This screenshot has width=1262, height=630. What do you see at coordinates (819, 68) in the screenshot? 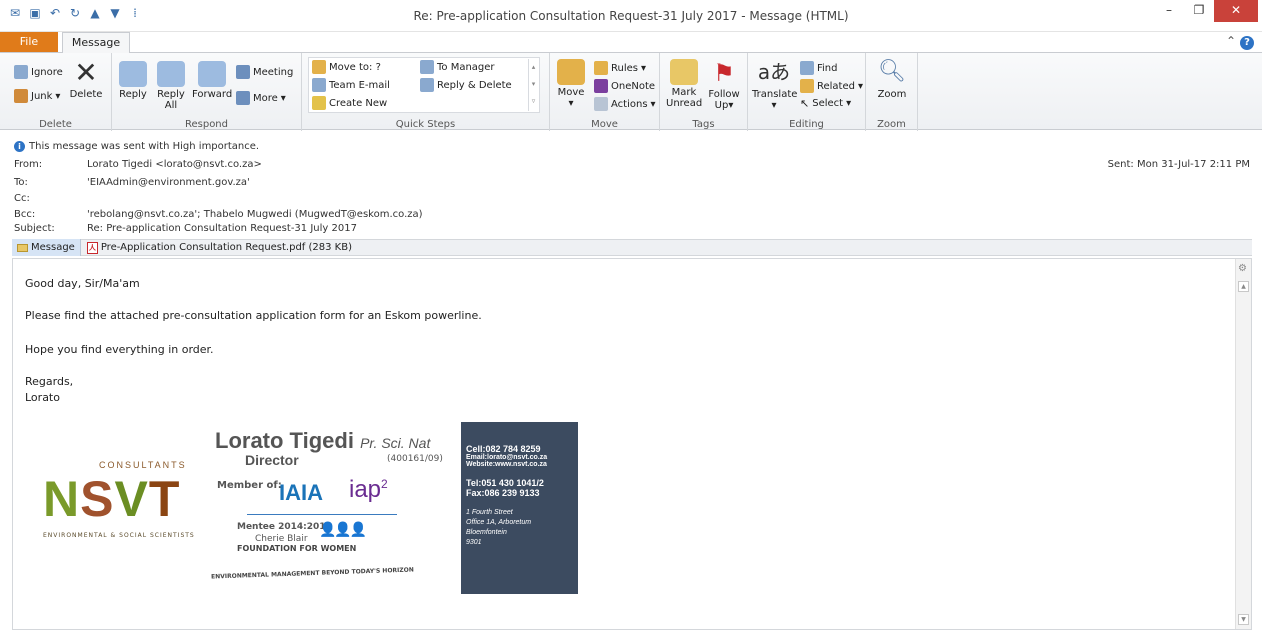
I see `find-button: Find` at bounding box center [819, 68].